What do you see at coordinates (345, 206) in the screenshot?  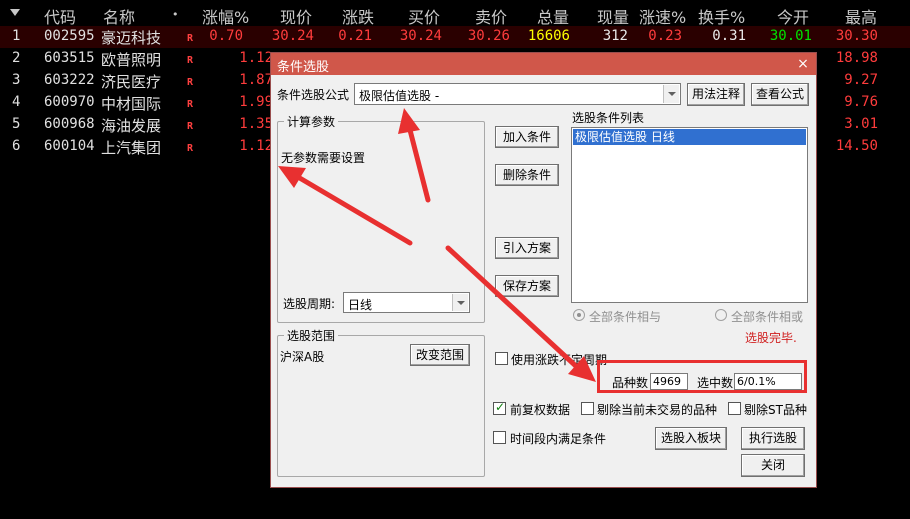 I see `arrow-to-params` at bounding box center [345, 206].